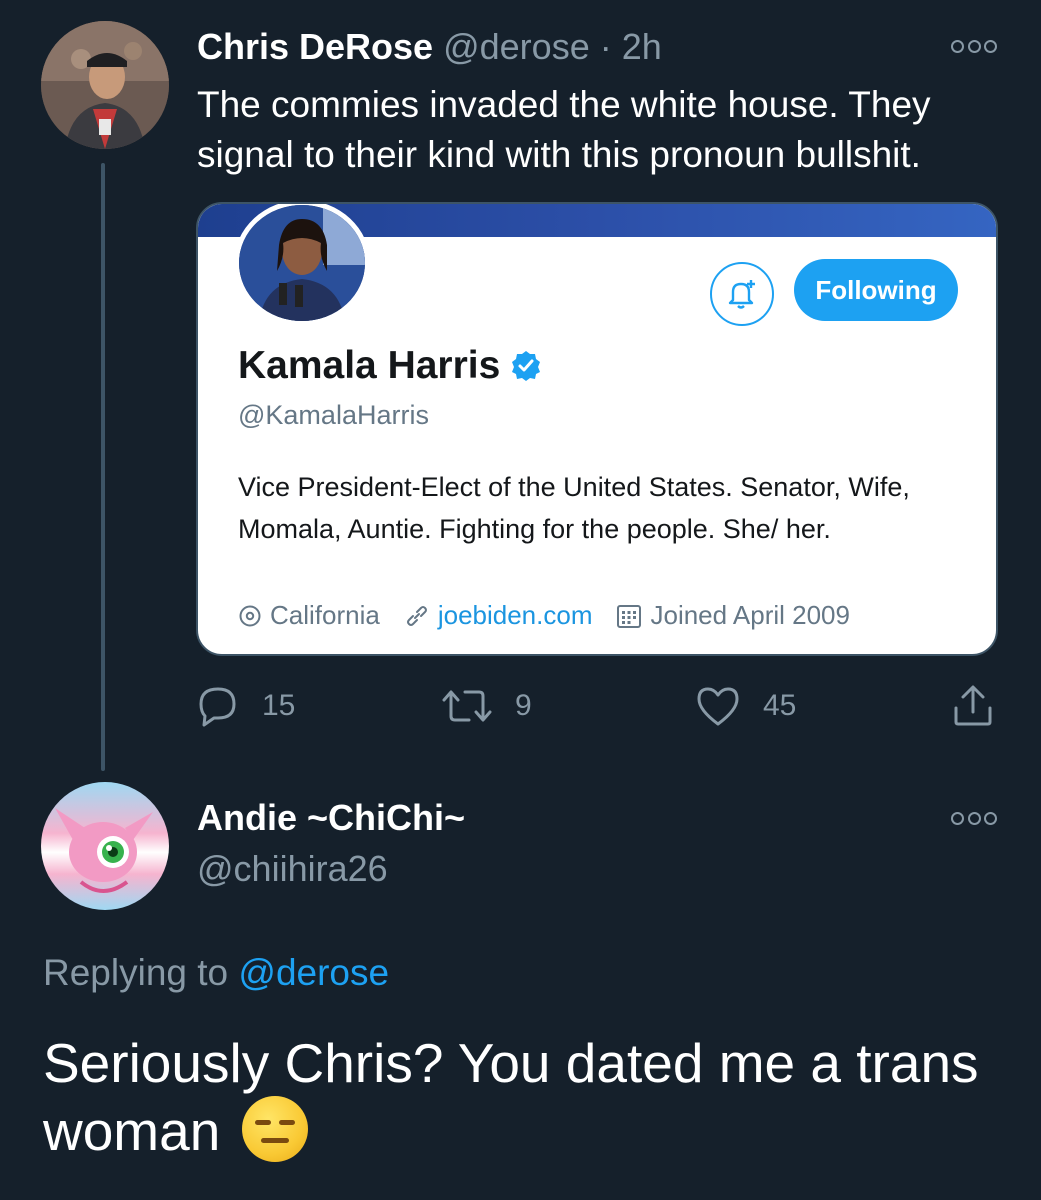 Image resolution: width=1041 pixels, height=1200 pixels. I want to click on reply-action: 15, so click(245, 706).